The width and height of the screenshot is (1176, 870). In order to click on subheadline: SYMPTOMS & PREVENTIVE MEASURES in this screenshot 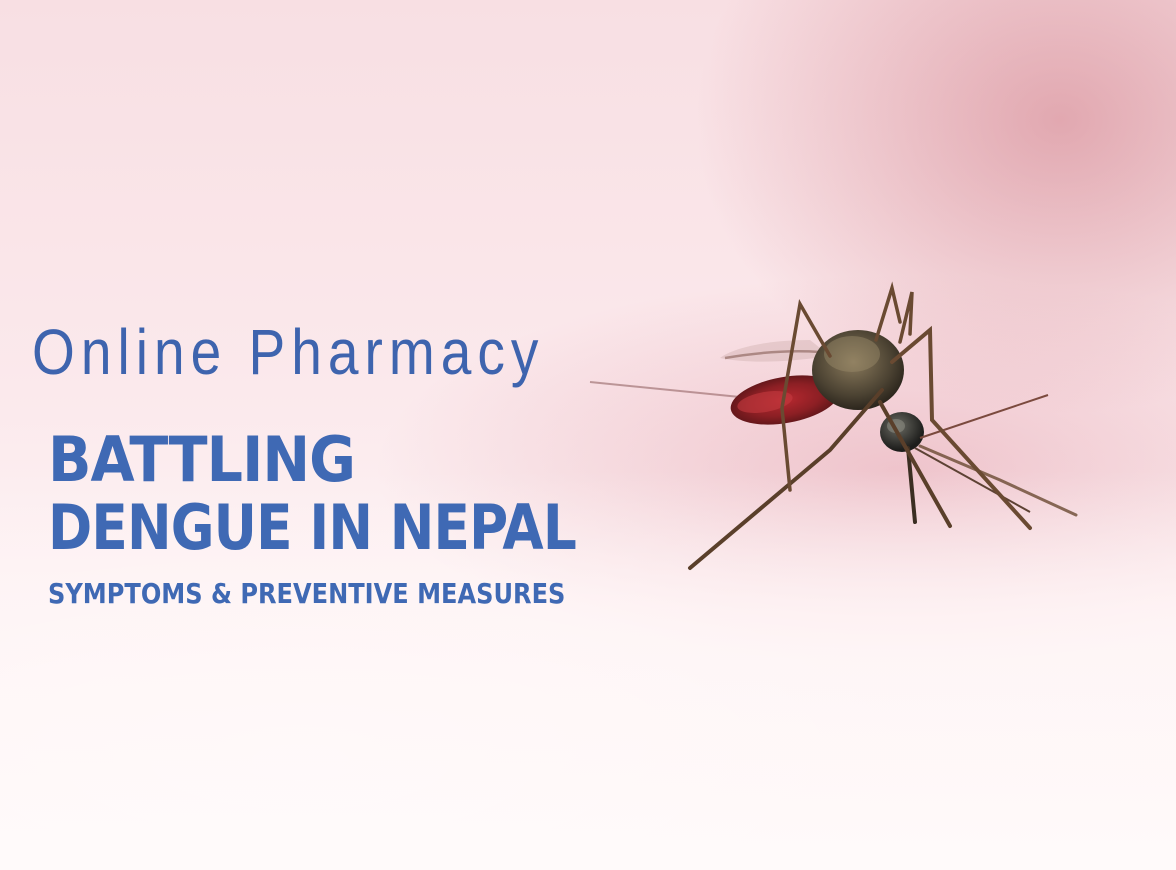, I will do `click(307, 593)`.